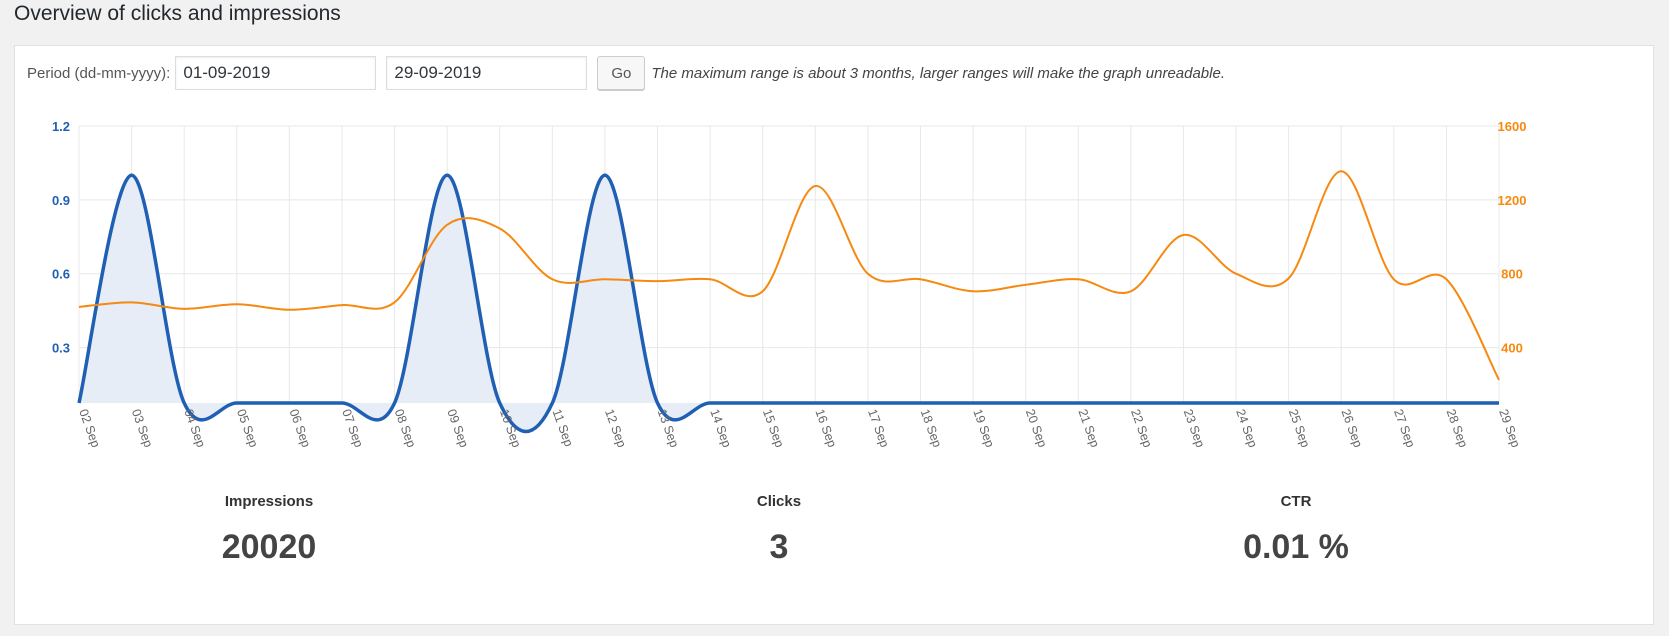  What do you see at coordinates (177, 13) in the screenshot?
I see `page-title: Overview of clicks and impressions` at bounding box center [177, 13].